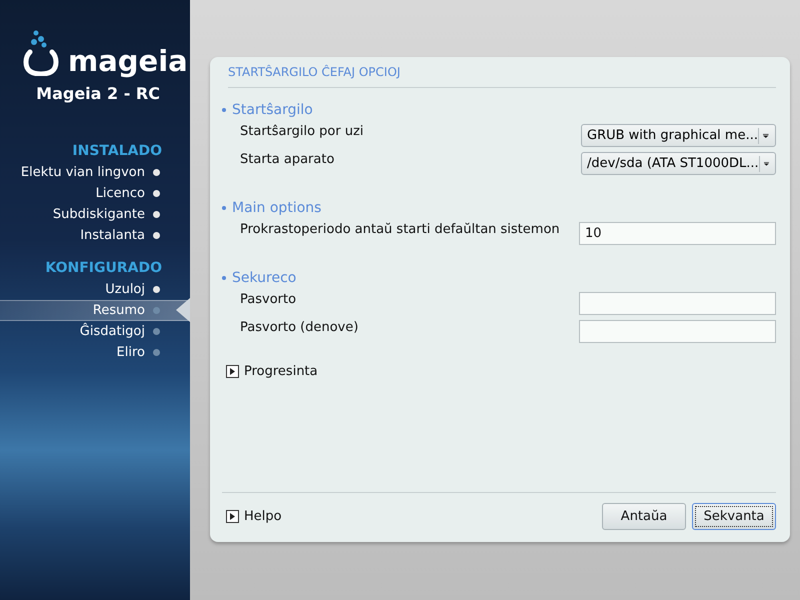 This screenshot has width=800, height=600. What do you see at coordinates (268, 299) in the screenshot?
I see `field-label: Pasvorto` at bounding box center [268, 299].